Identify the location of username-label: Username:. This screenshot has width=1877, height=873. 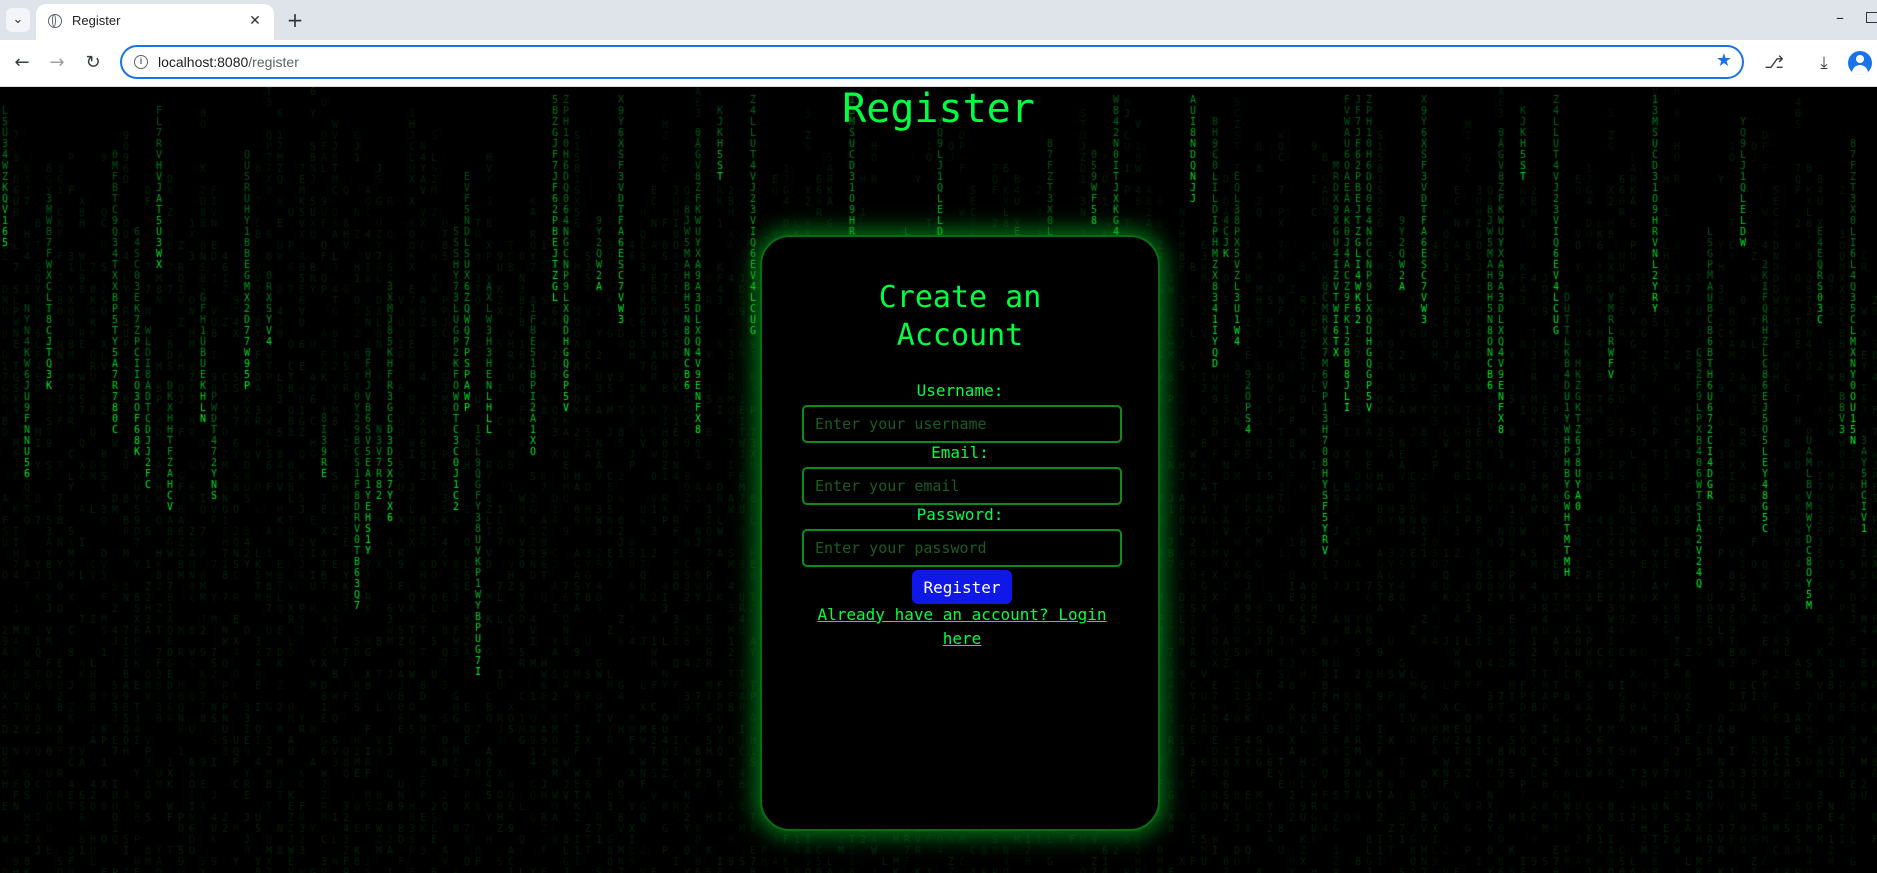
(960, 390).